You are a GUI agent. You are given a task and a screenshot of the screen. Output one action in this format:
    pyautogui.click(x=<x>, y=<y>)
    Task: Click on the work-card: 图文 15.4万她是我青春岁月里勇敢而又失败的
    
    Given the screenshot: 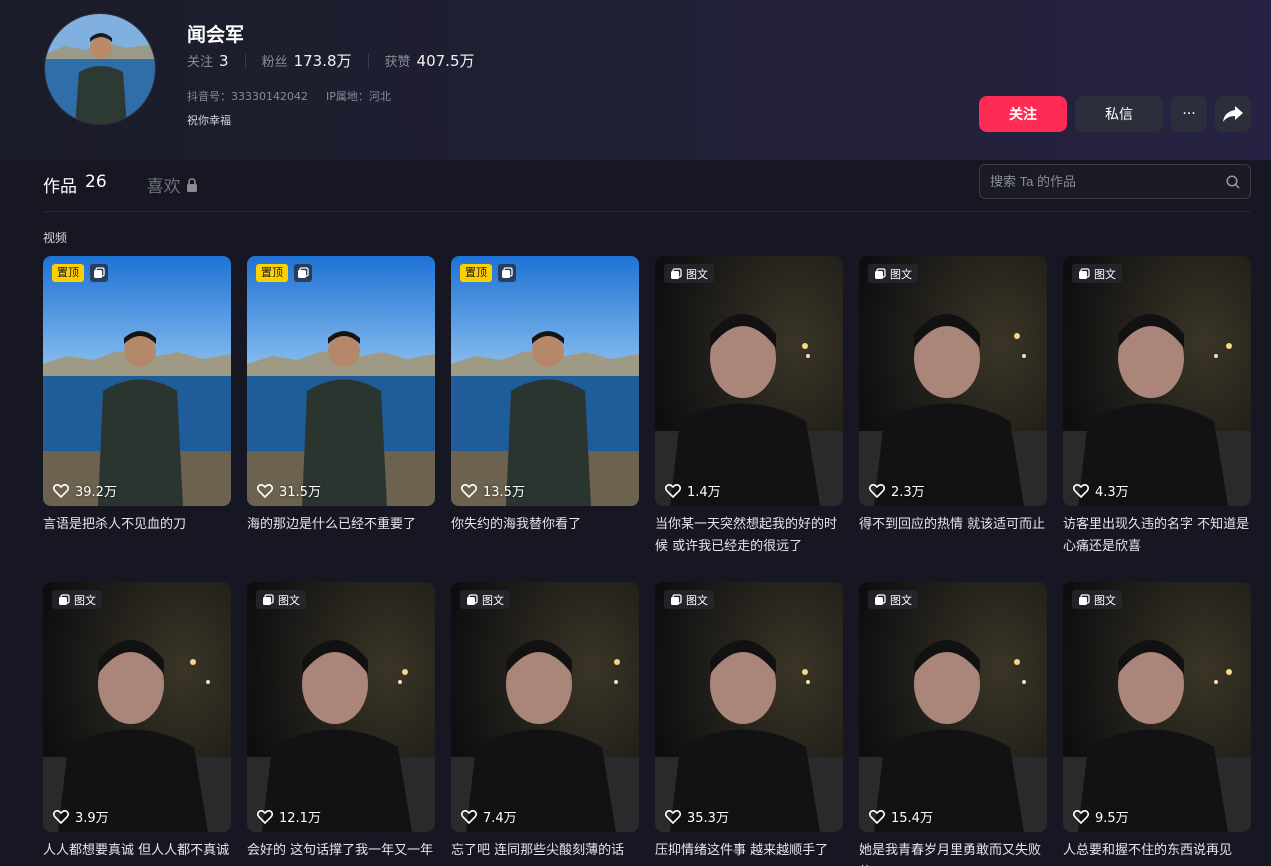 What is the action you would take?
    pyautogui.click(x=953, y=724)
    